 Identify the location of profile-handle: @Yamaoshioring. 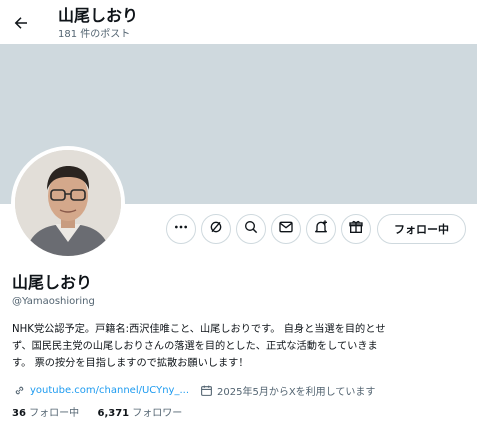
(53, 301).